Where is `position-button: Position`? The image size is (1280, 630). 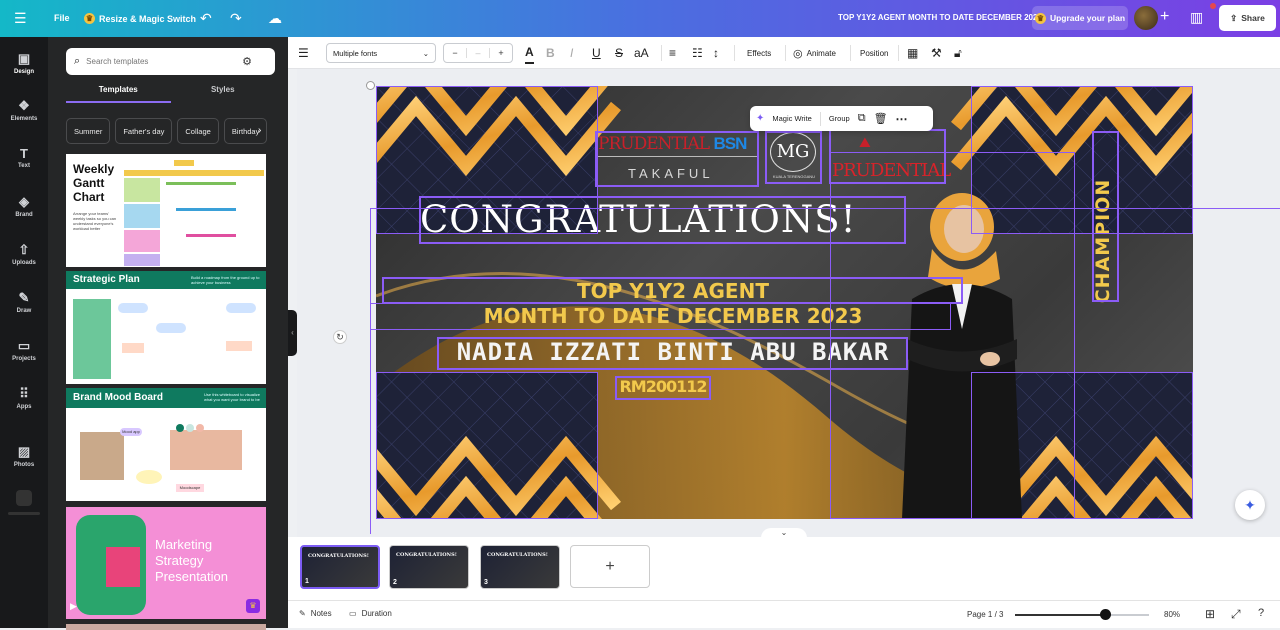
position-button: Position is located at coordinates (874, 53).